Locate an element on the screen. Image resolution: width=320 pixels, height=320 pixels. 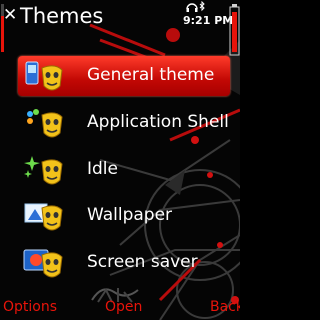
options-softkey: Options is located at coordinates (30, 307).